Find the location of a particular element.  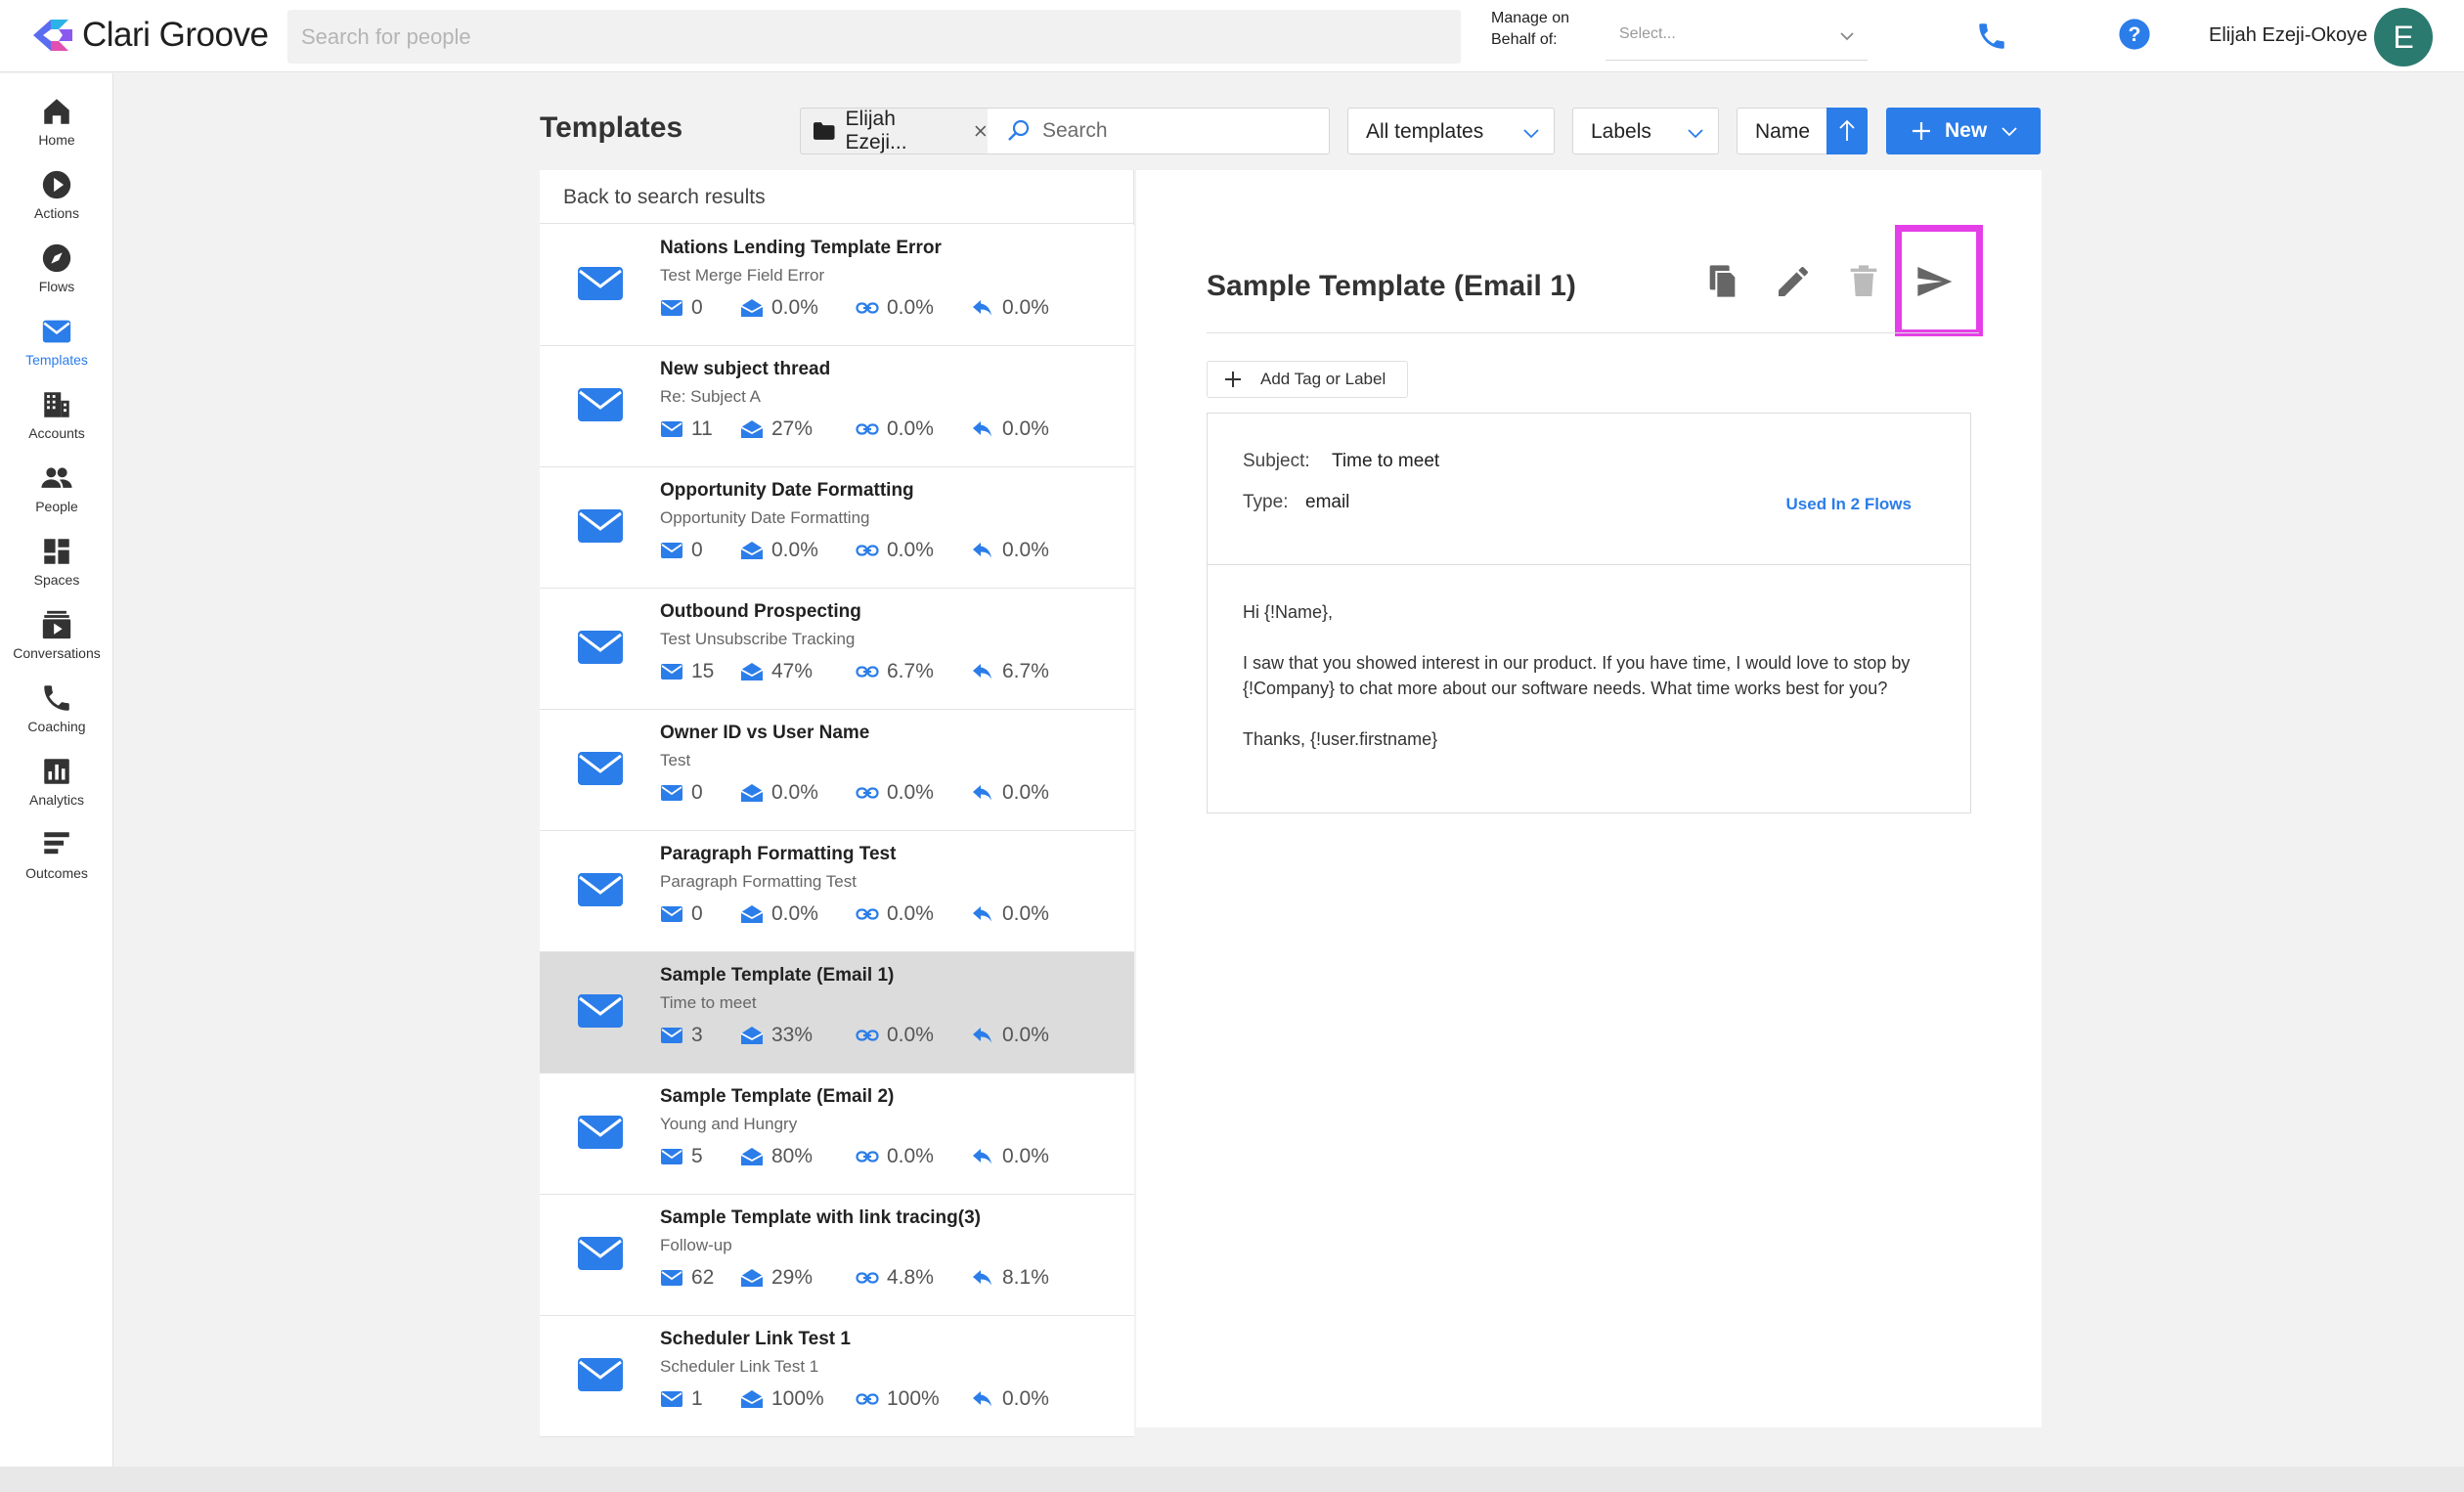

avatar: E is located at coordinates (2403, 37).